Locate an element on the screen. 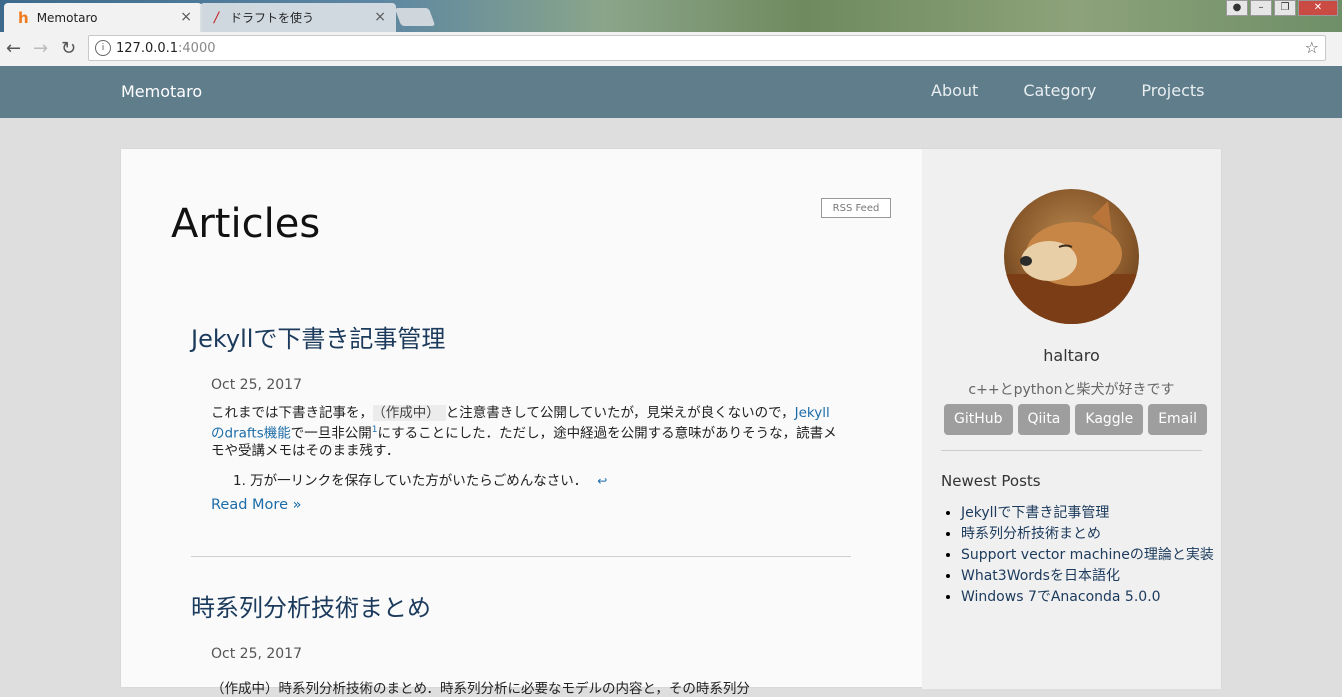 This screenshot has width=1342, height=697. newest-post-link: Support vector machineの理論と実装 is located at coordinates (1087, 555).